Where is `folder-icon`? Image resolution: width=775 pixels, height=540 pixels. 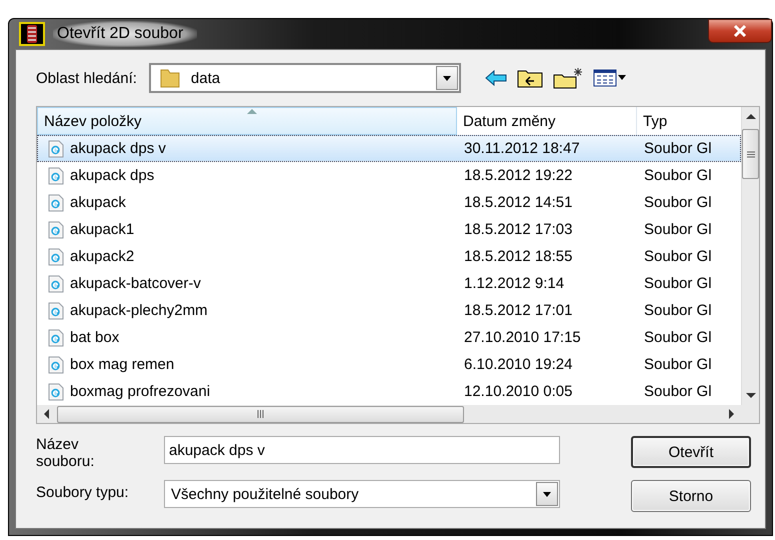
folder-icon is located at coordinates (169, 78).